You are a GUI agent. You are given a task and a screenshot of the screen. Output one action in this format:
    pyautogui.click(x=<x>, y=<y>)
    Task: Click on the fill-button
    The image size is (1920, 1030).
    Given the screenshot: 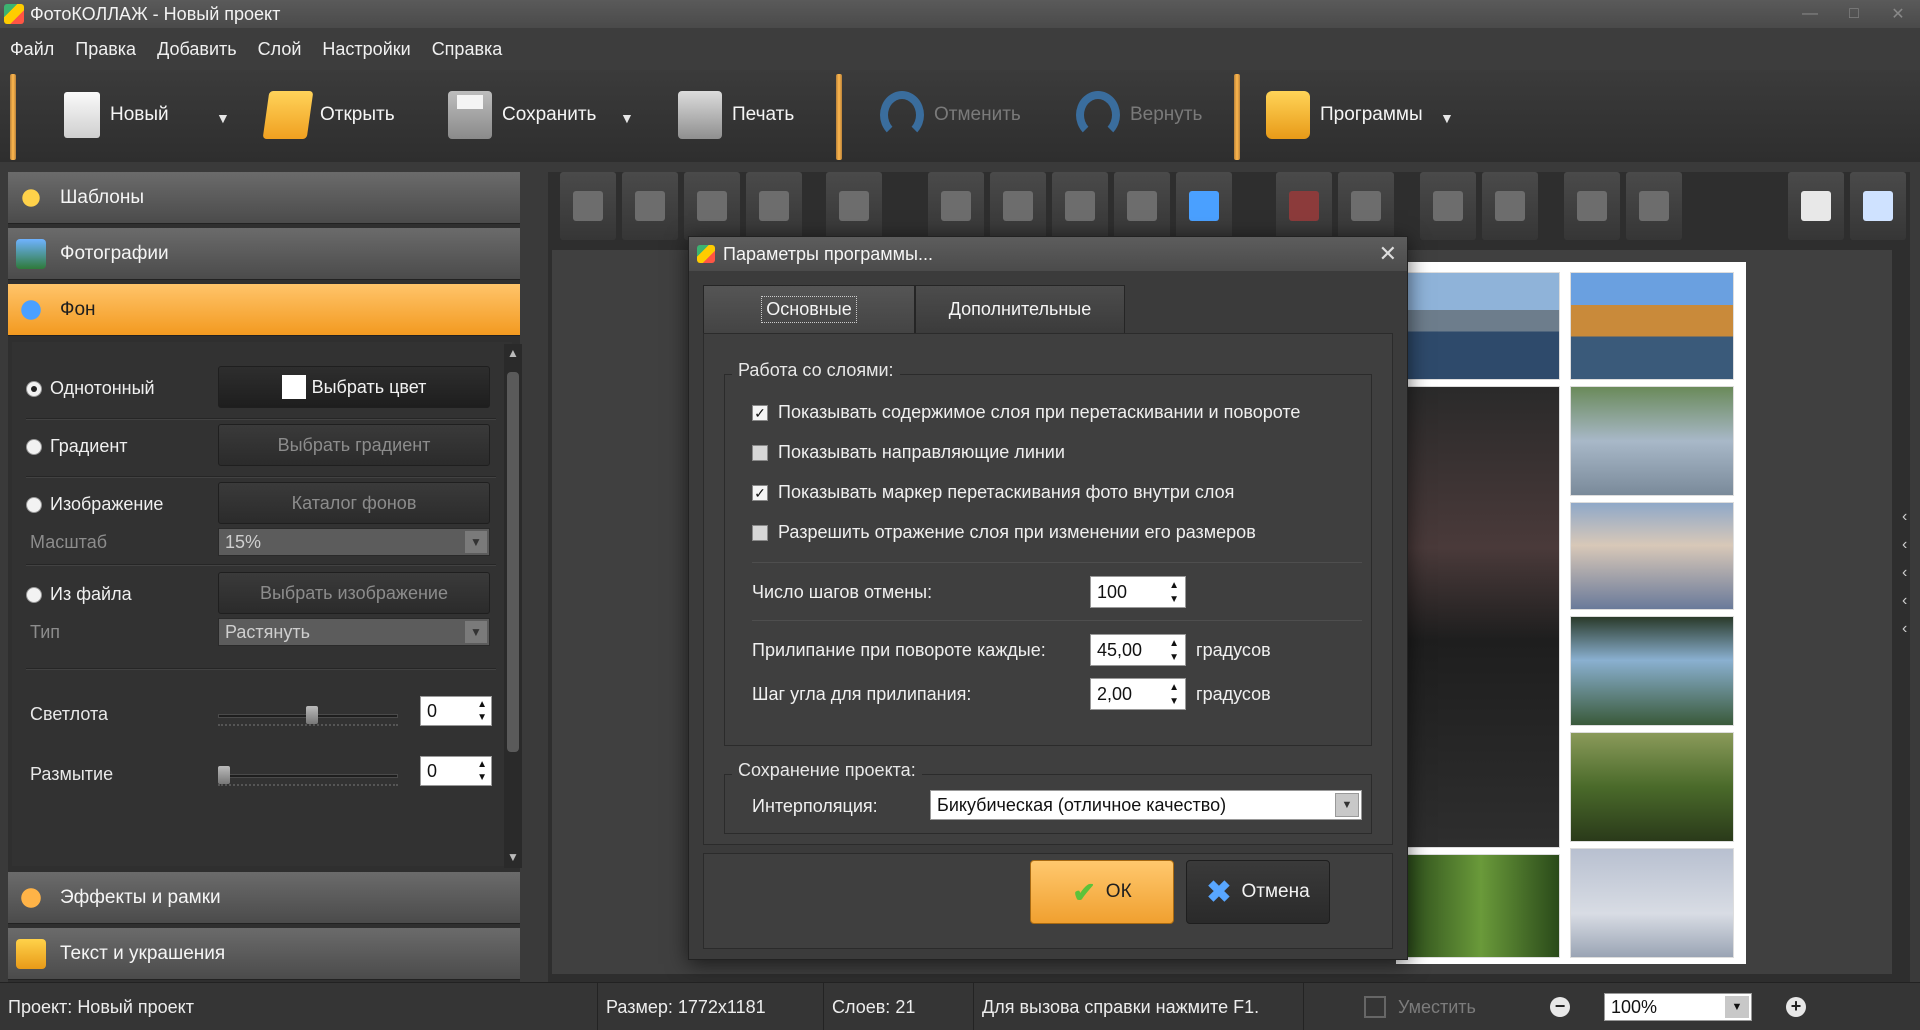 What is the action you would take?
    pyautogui.click(x=1448, y=206)
    